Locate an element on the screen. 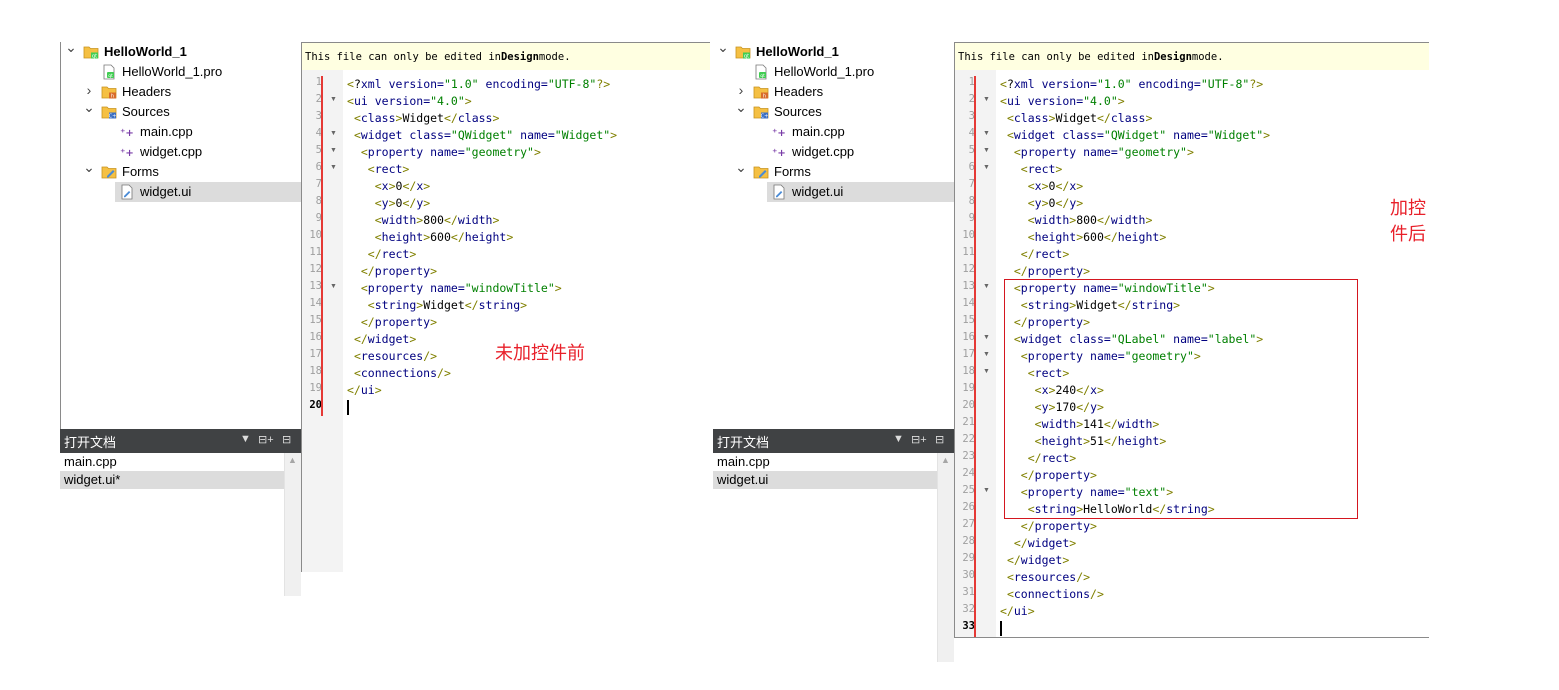  tree-item-label: Headers is located at coordinates (147, 91).